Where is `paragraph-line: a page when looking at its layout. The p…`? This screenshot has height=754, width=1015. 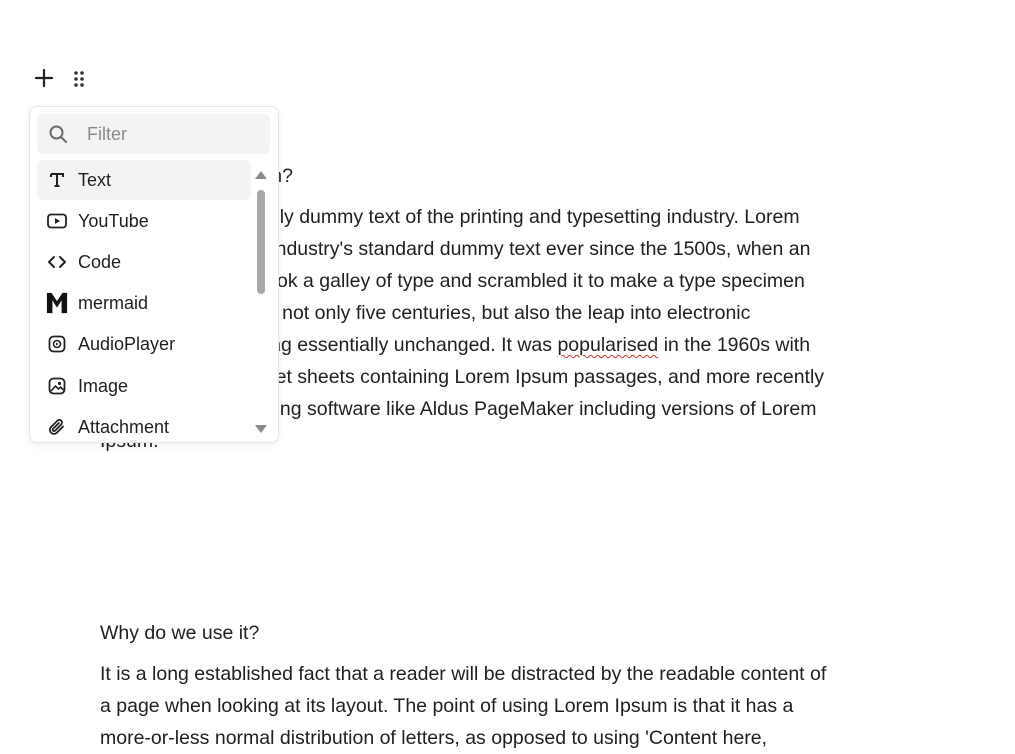
paragraph-line: a page when looking at its layout. The p… is located at coordinates (447, 706).